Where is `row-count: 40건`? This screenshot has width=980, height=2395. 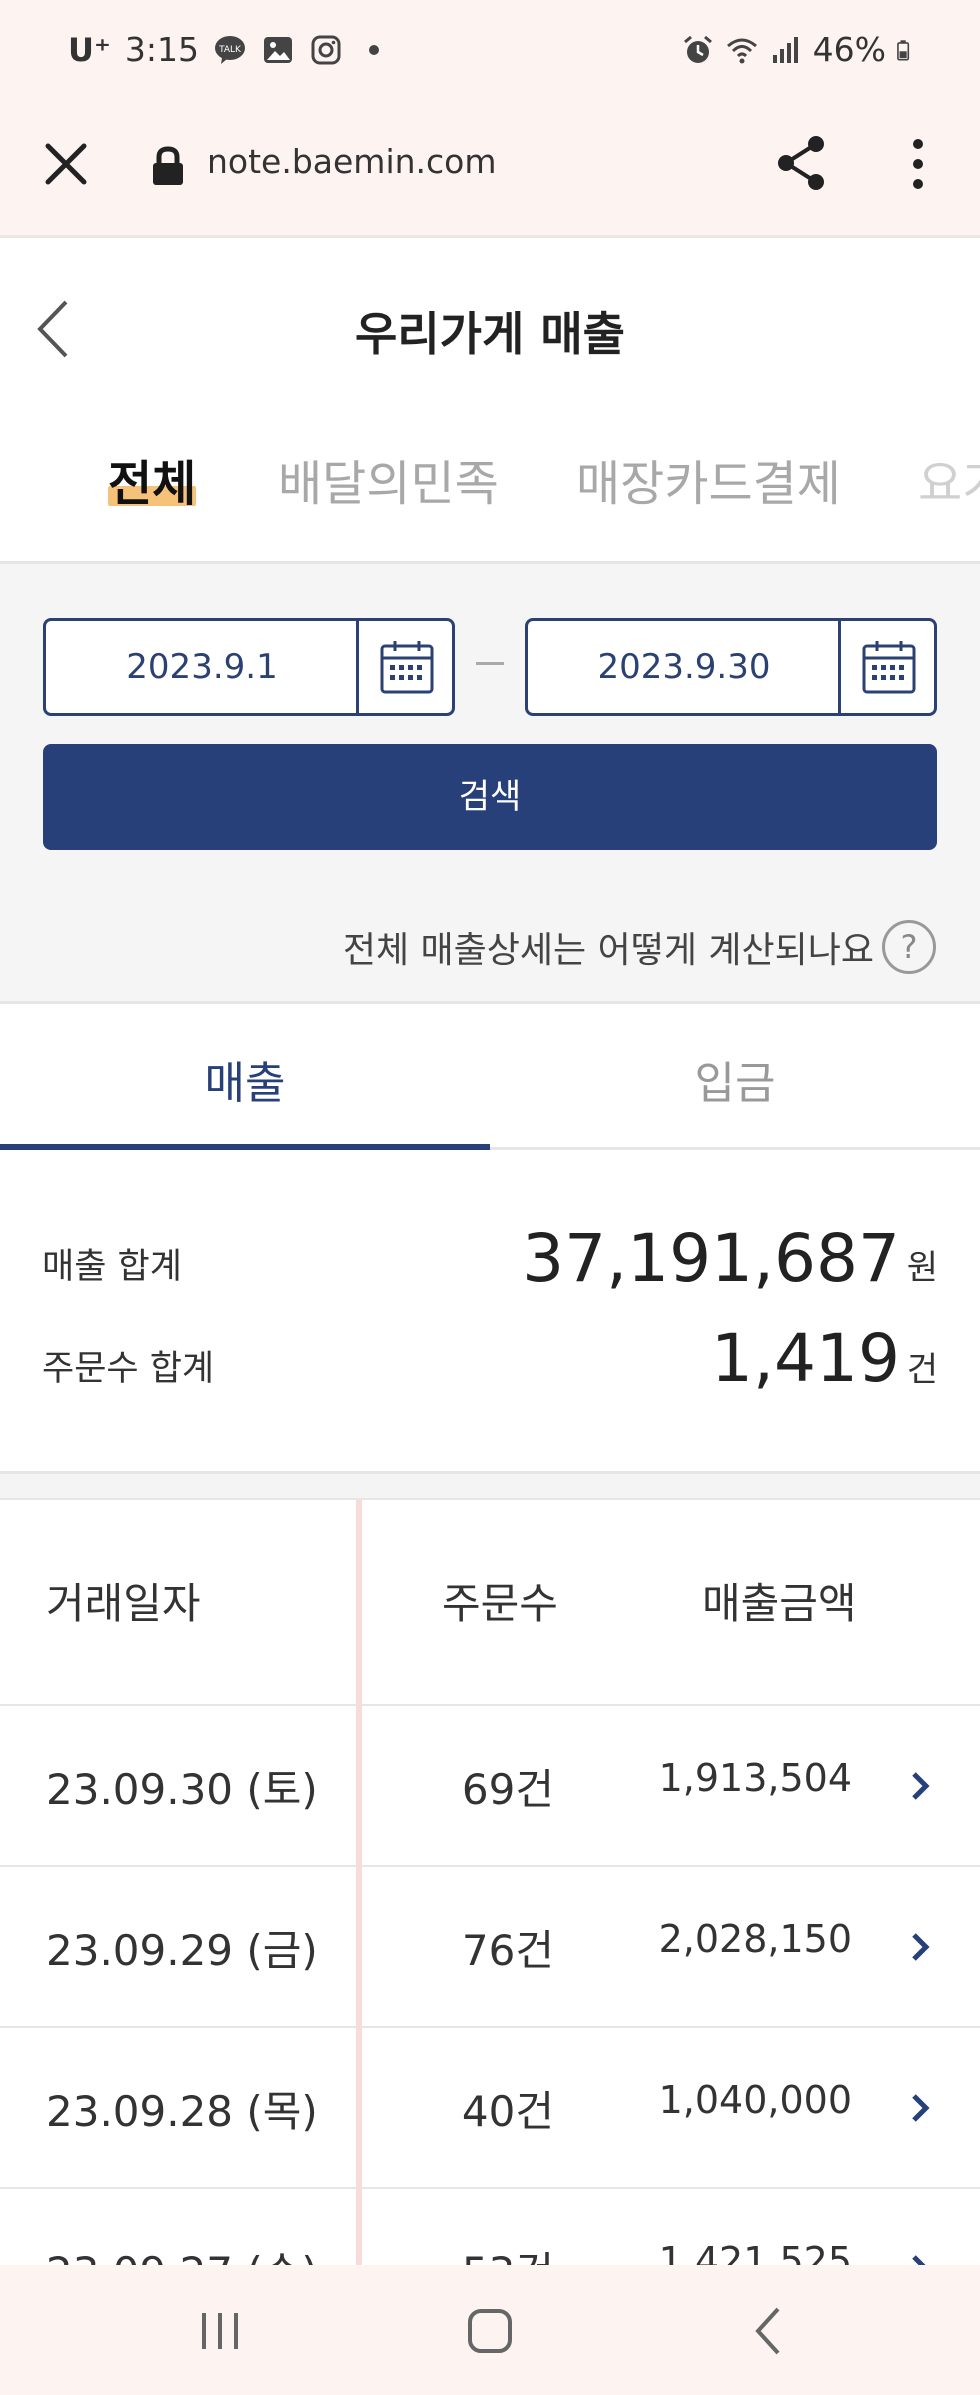
row-count: 40건 is located at coordinates (507, 2111).